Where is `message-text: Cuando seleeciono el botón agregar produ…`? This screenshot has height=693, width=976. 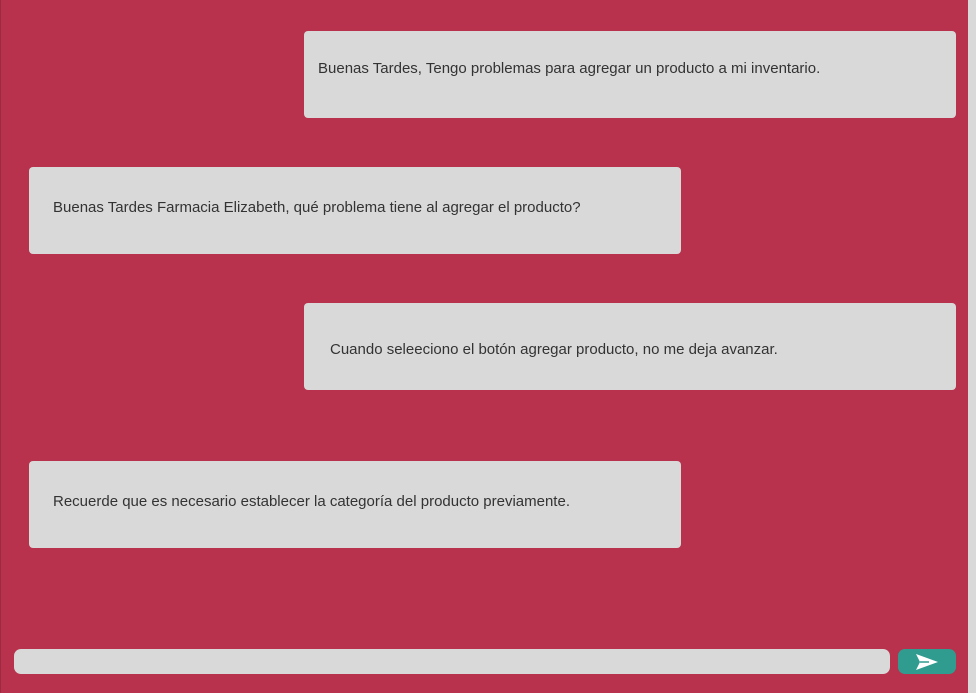 message-text: Cuando seleeciono el botón agregar produ… is located at coordinates (554, 349).